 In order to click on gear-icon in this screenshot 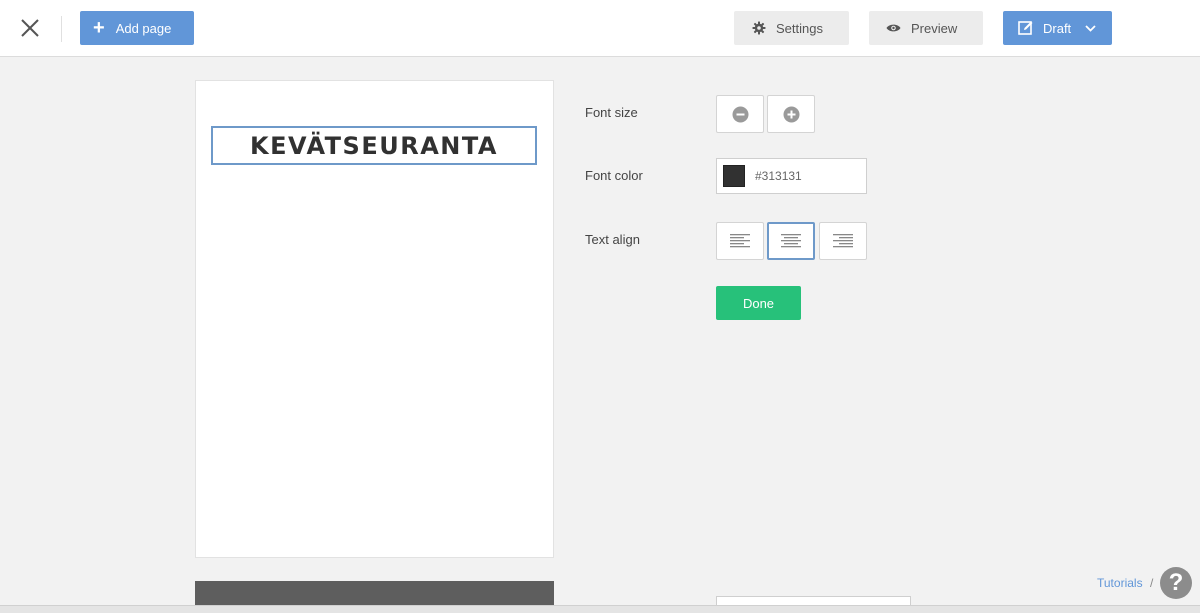, I will do `click(759, 28)`.